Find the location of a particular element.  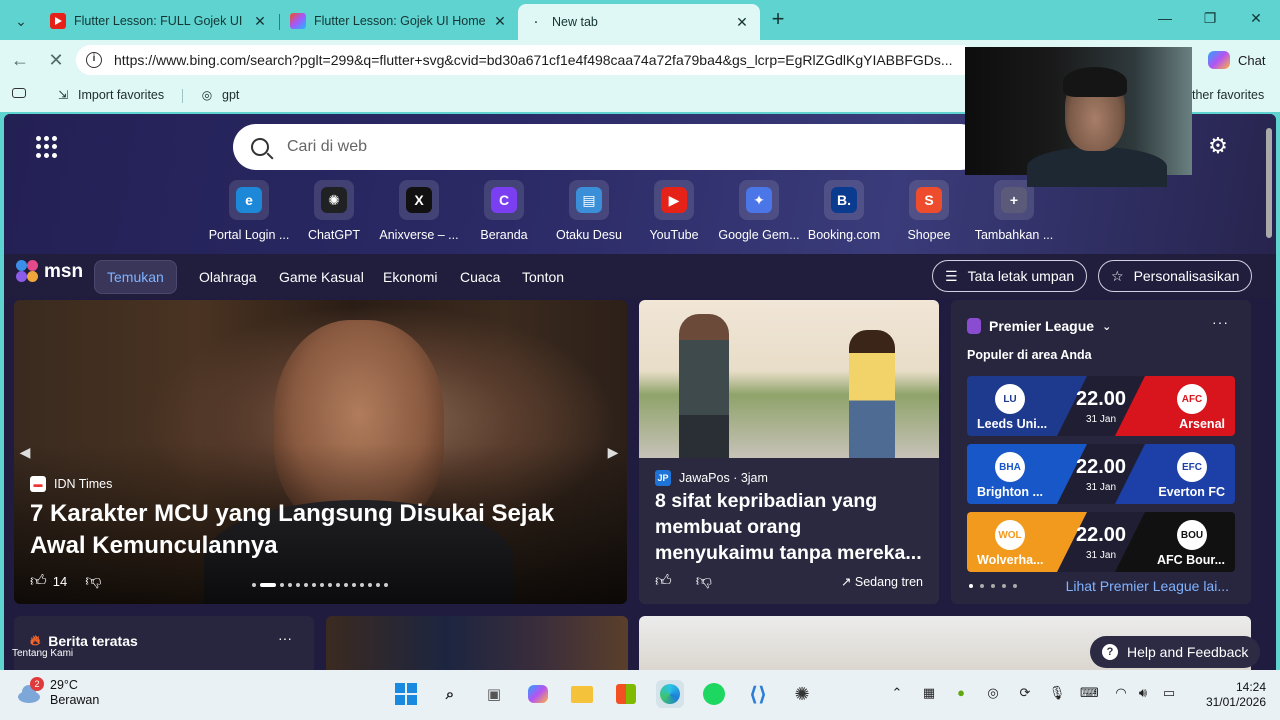

file-explorer-icon is located at coordinates (582, 694).